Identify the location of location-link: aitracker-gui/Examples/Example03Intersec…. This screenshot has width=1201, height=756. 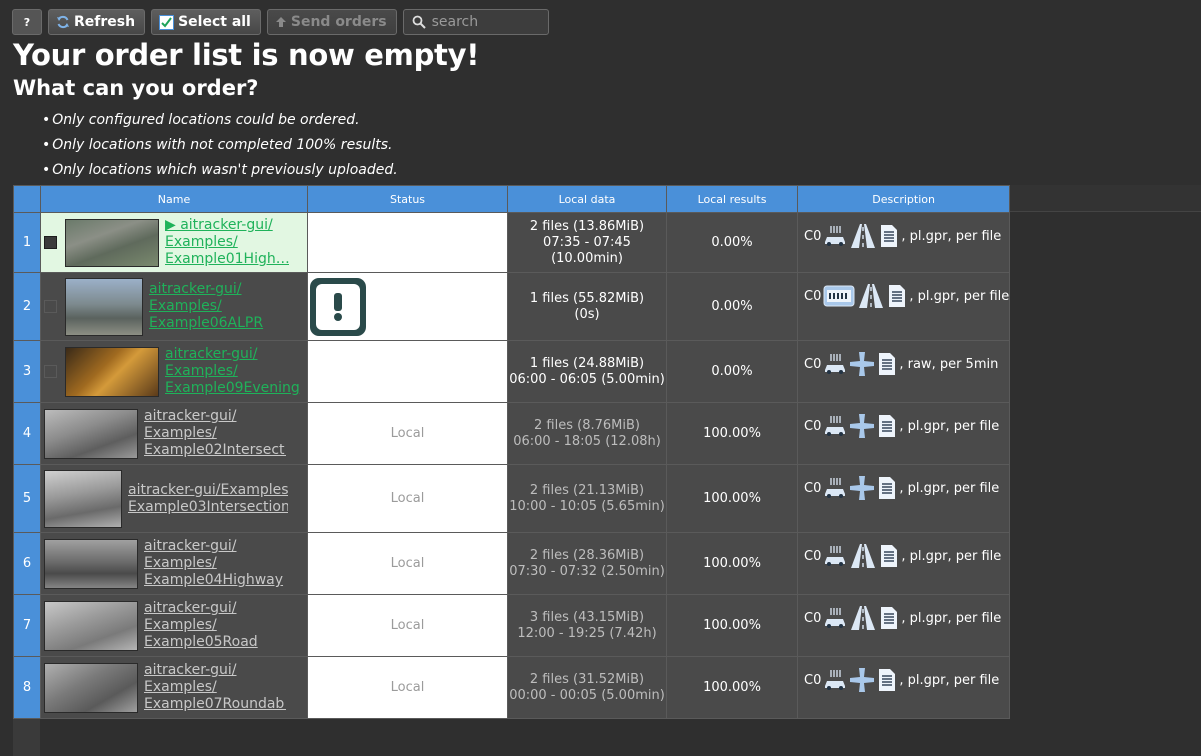
(208, 499).